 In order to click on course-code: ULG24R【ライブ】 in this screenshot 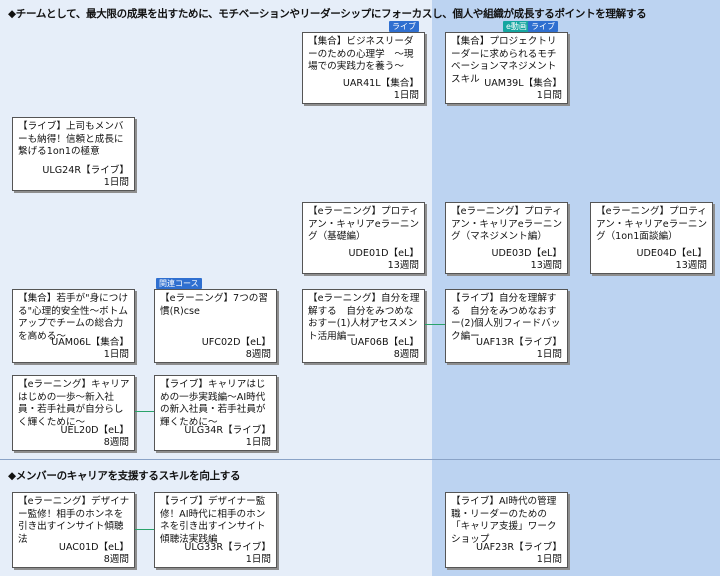, I will do `click(85, 170)`.